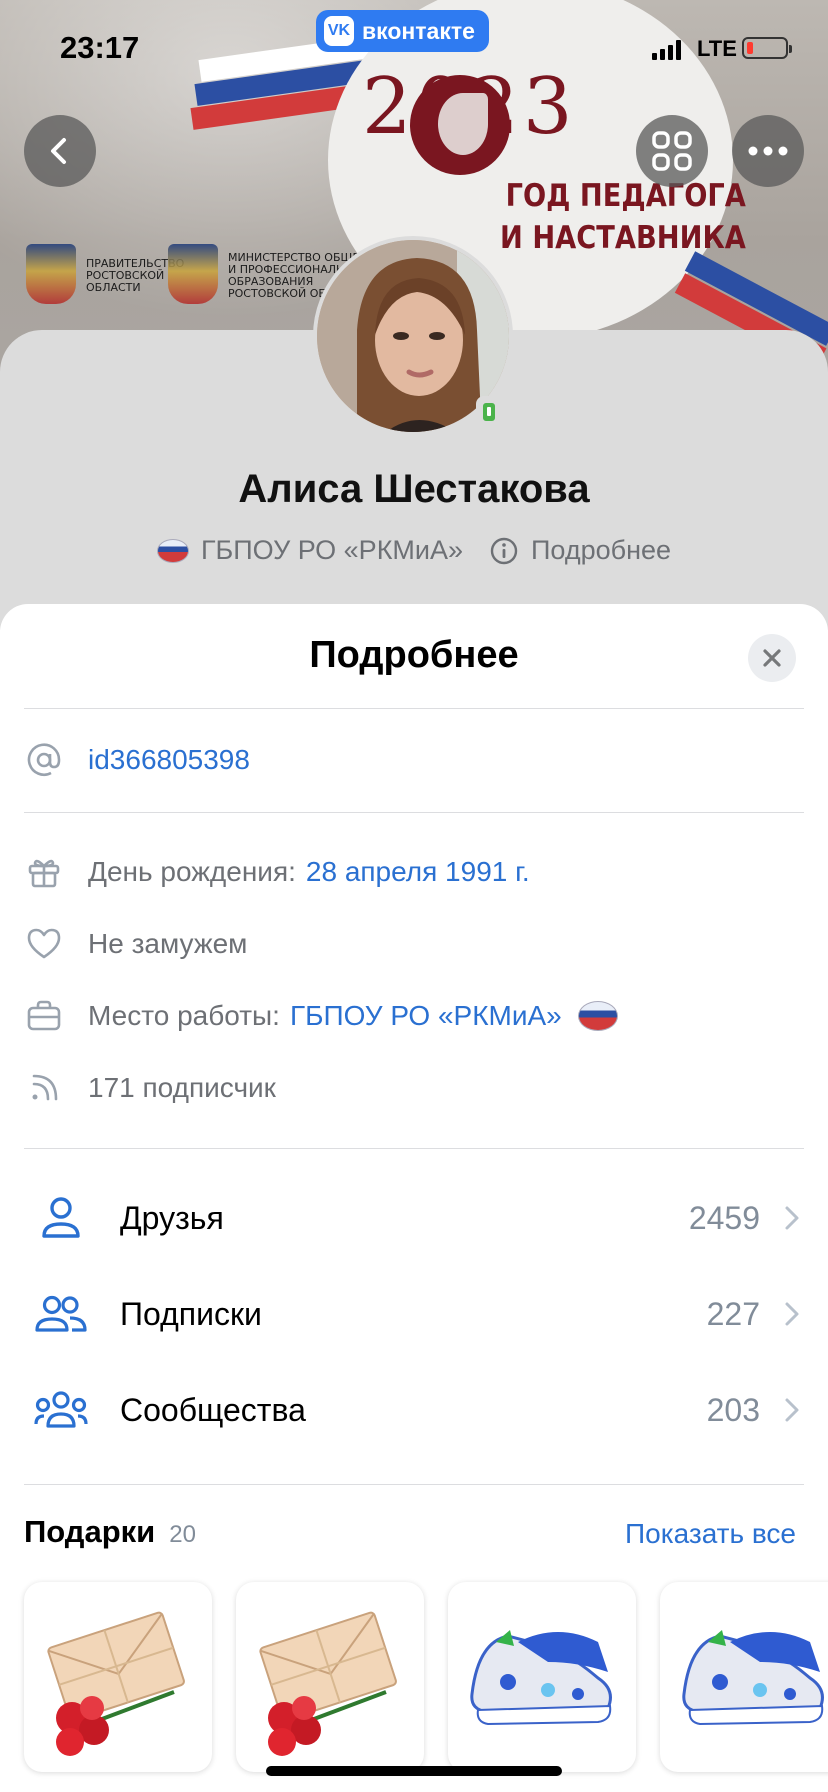 This screenshot has height=1792, width=828. Describe the element at coordinates (182, 1087) in the screenshot. I see `followers-count: 171 подписчик` at that location.